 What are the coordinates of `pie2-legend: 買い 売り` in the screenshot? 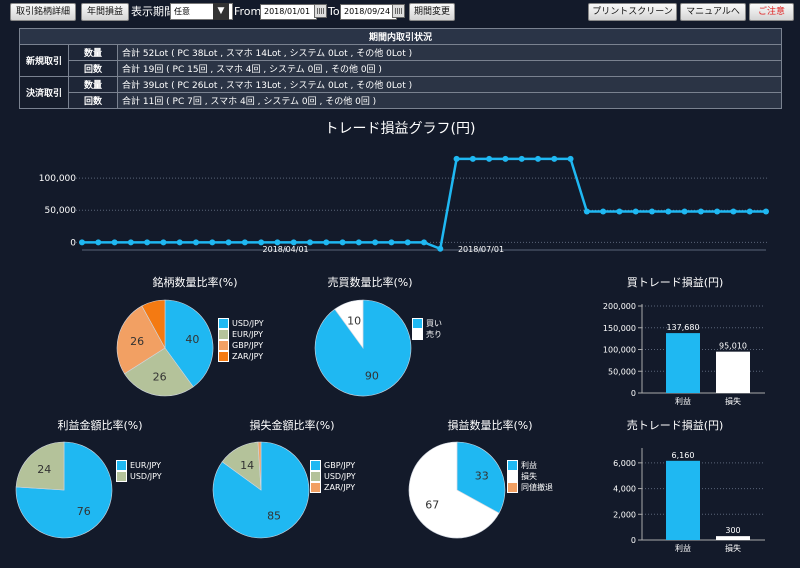 It's located at (427, 329).